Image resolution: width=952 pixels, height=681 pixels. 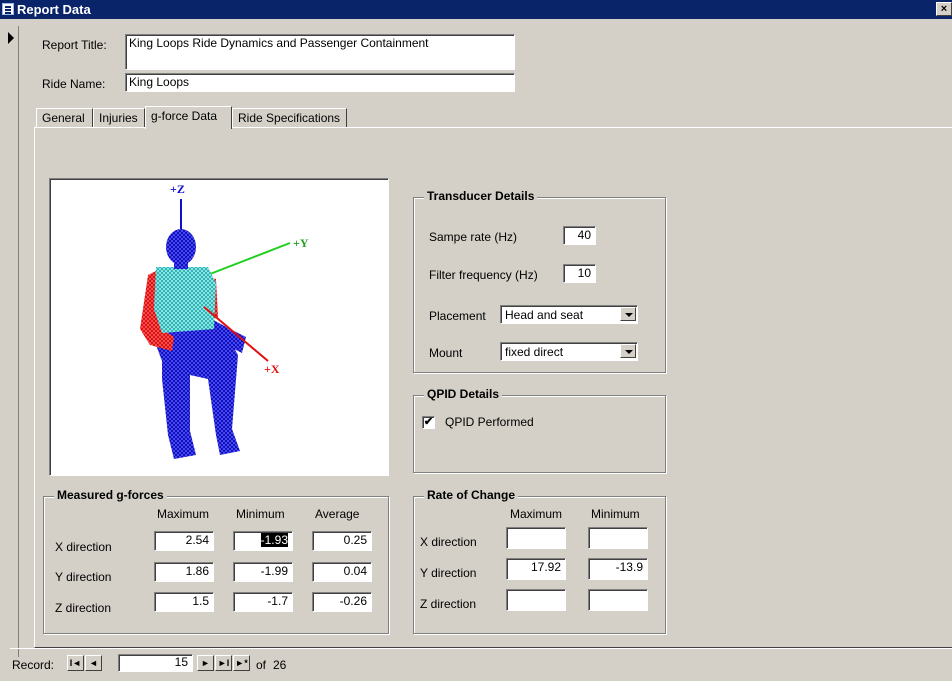 I want to click on qpid-details-group: QPID Details, so click(x=539, y=430).